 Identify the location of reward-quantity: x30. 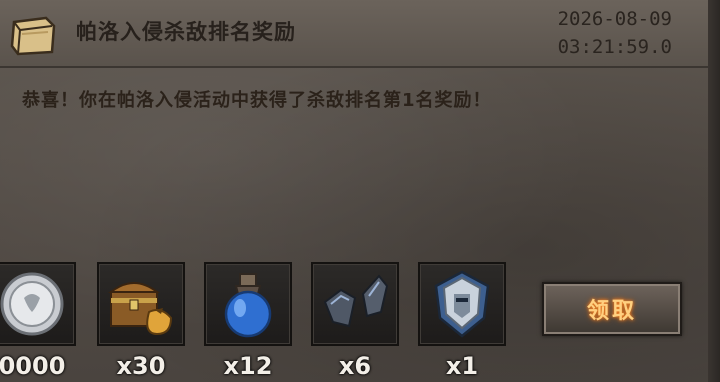
(141, 366).